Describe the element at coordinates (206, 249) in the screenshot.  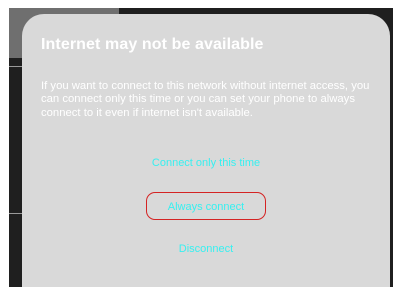
I see `disconnect-button: Disconnect` at that location.